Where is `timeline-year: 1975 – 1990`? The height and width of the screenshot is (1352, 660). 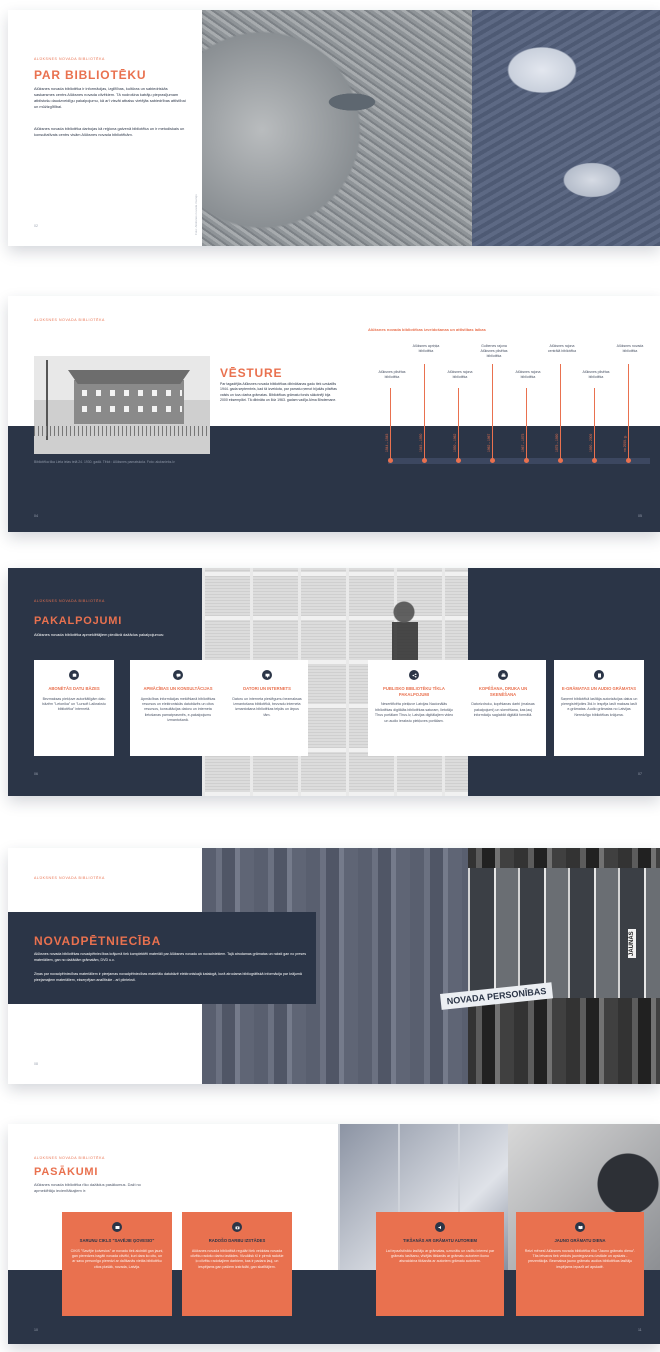
timeline-year: 1975 – 1990 is located at coordinates (557, 442).